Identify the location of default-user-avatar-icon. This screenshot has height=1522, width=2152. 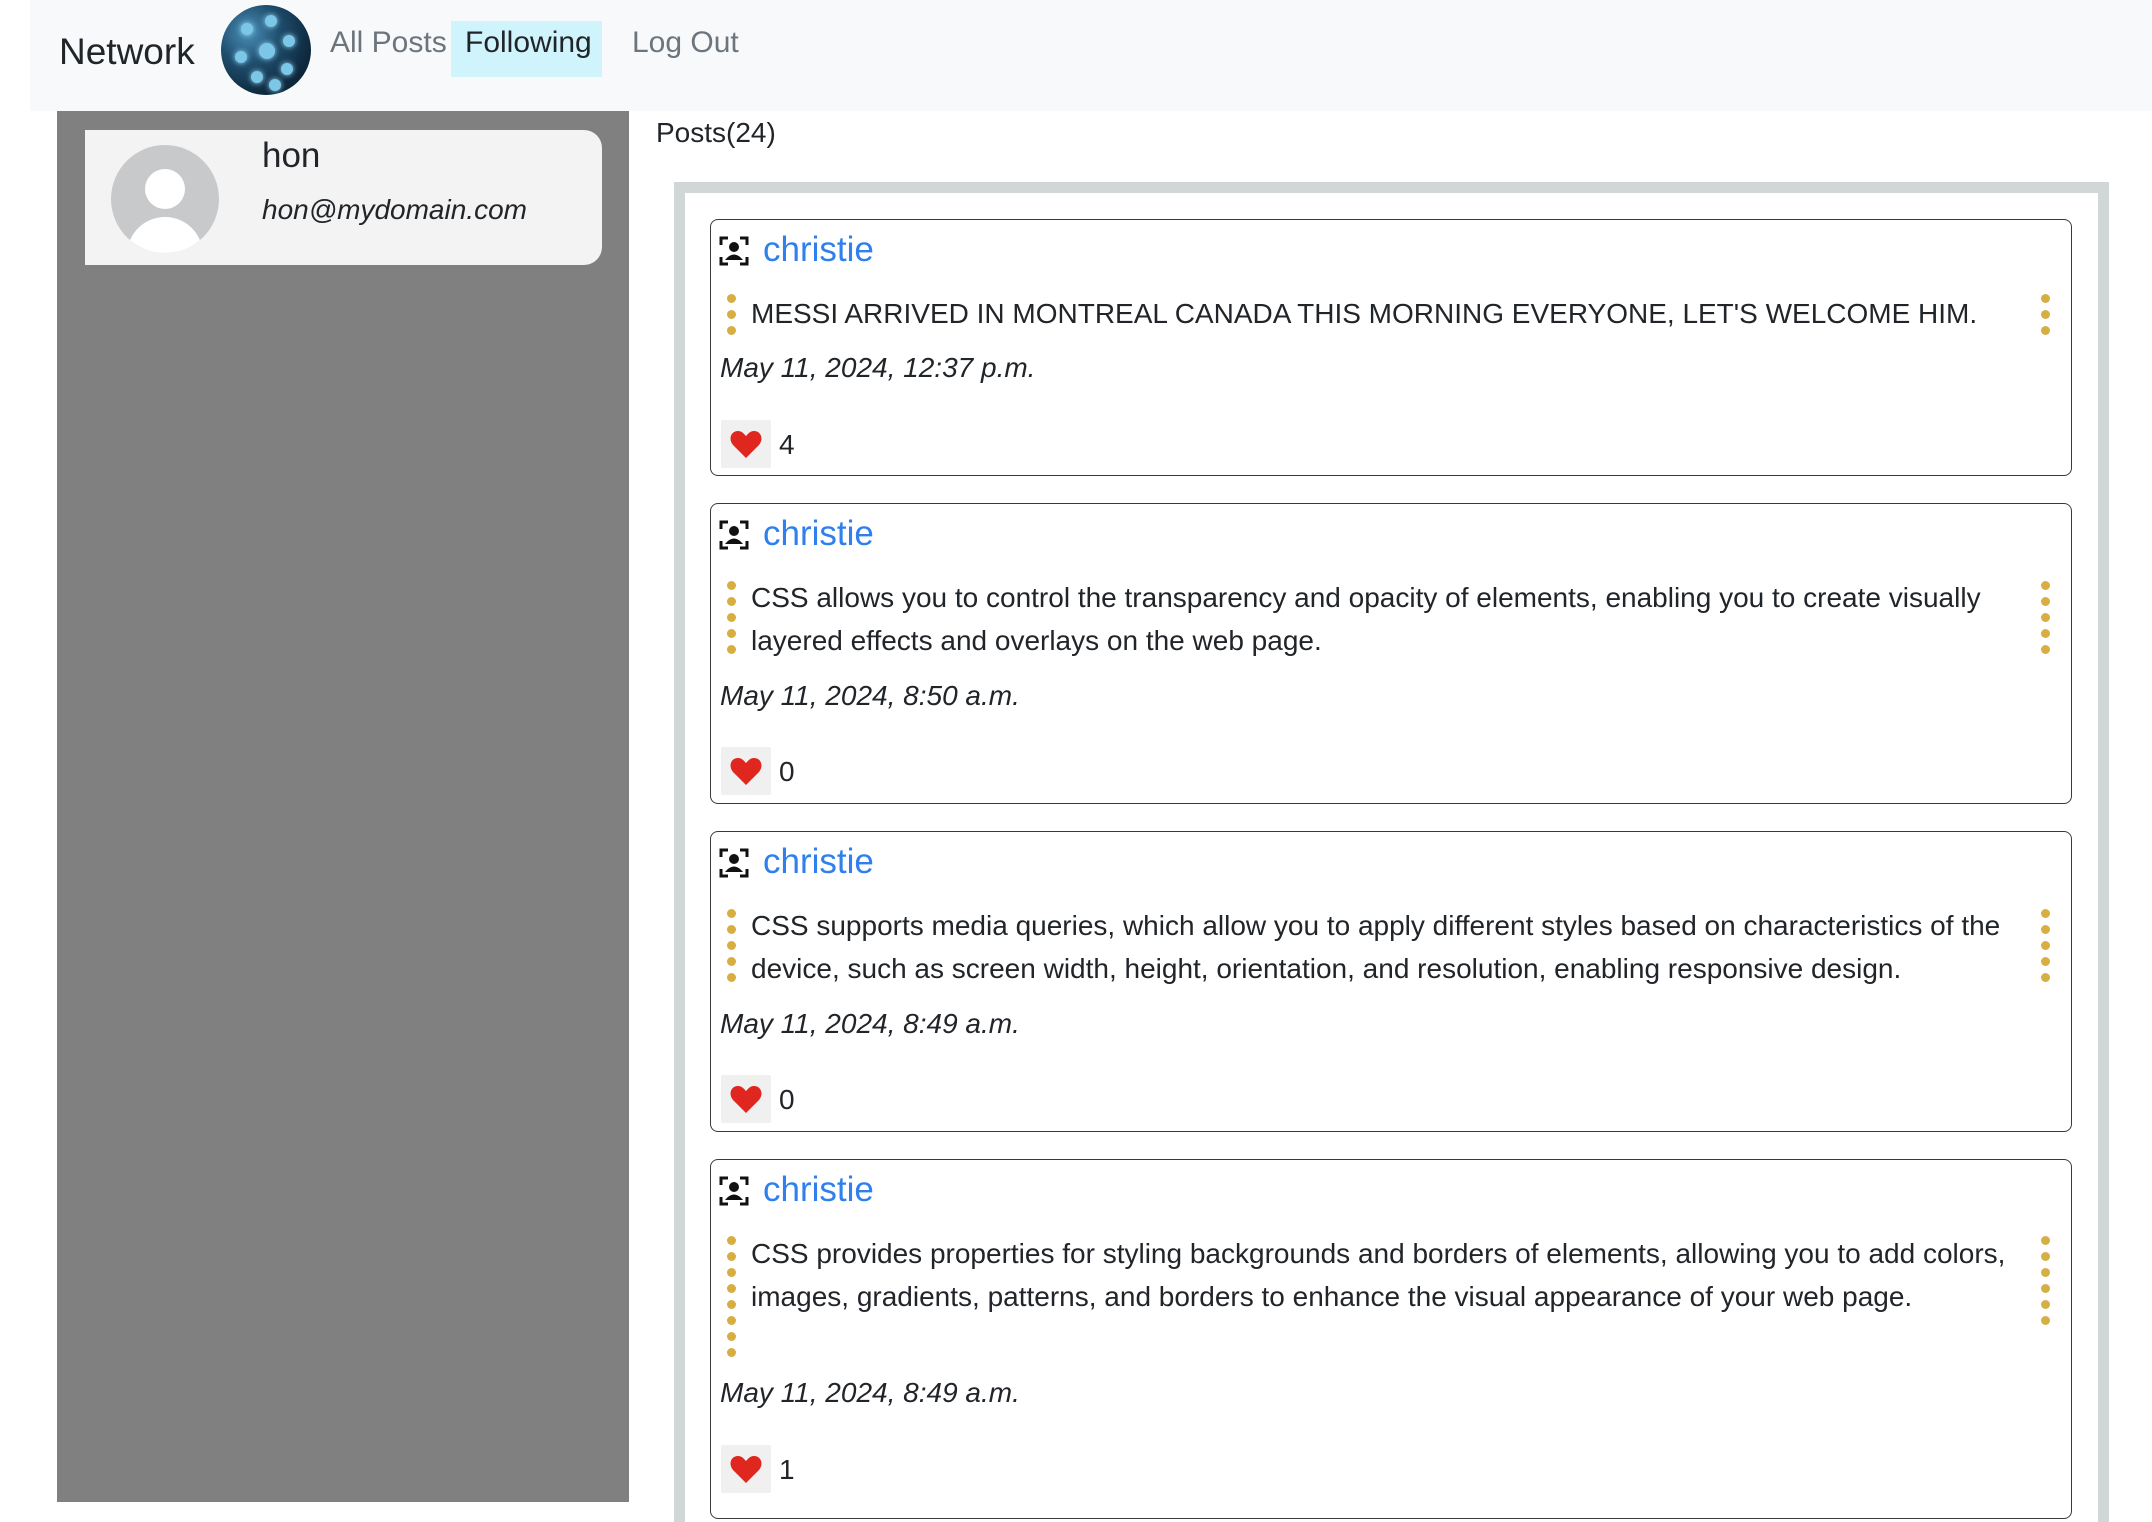
(165, 199).